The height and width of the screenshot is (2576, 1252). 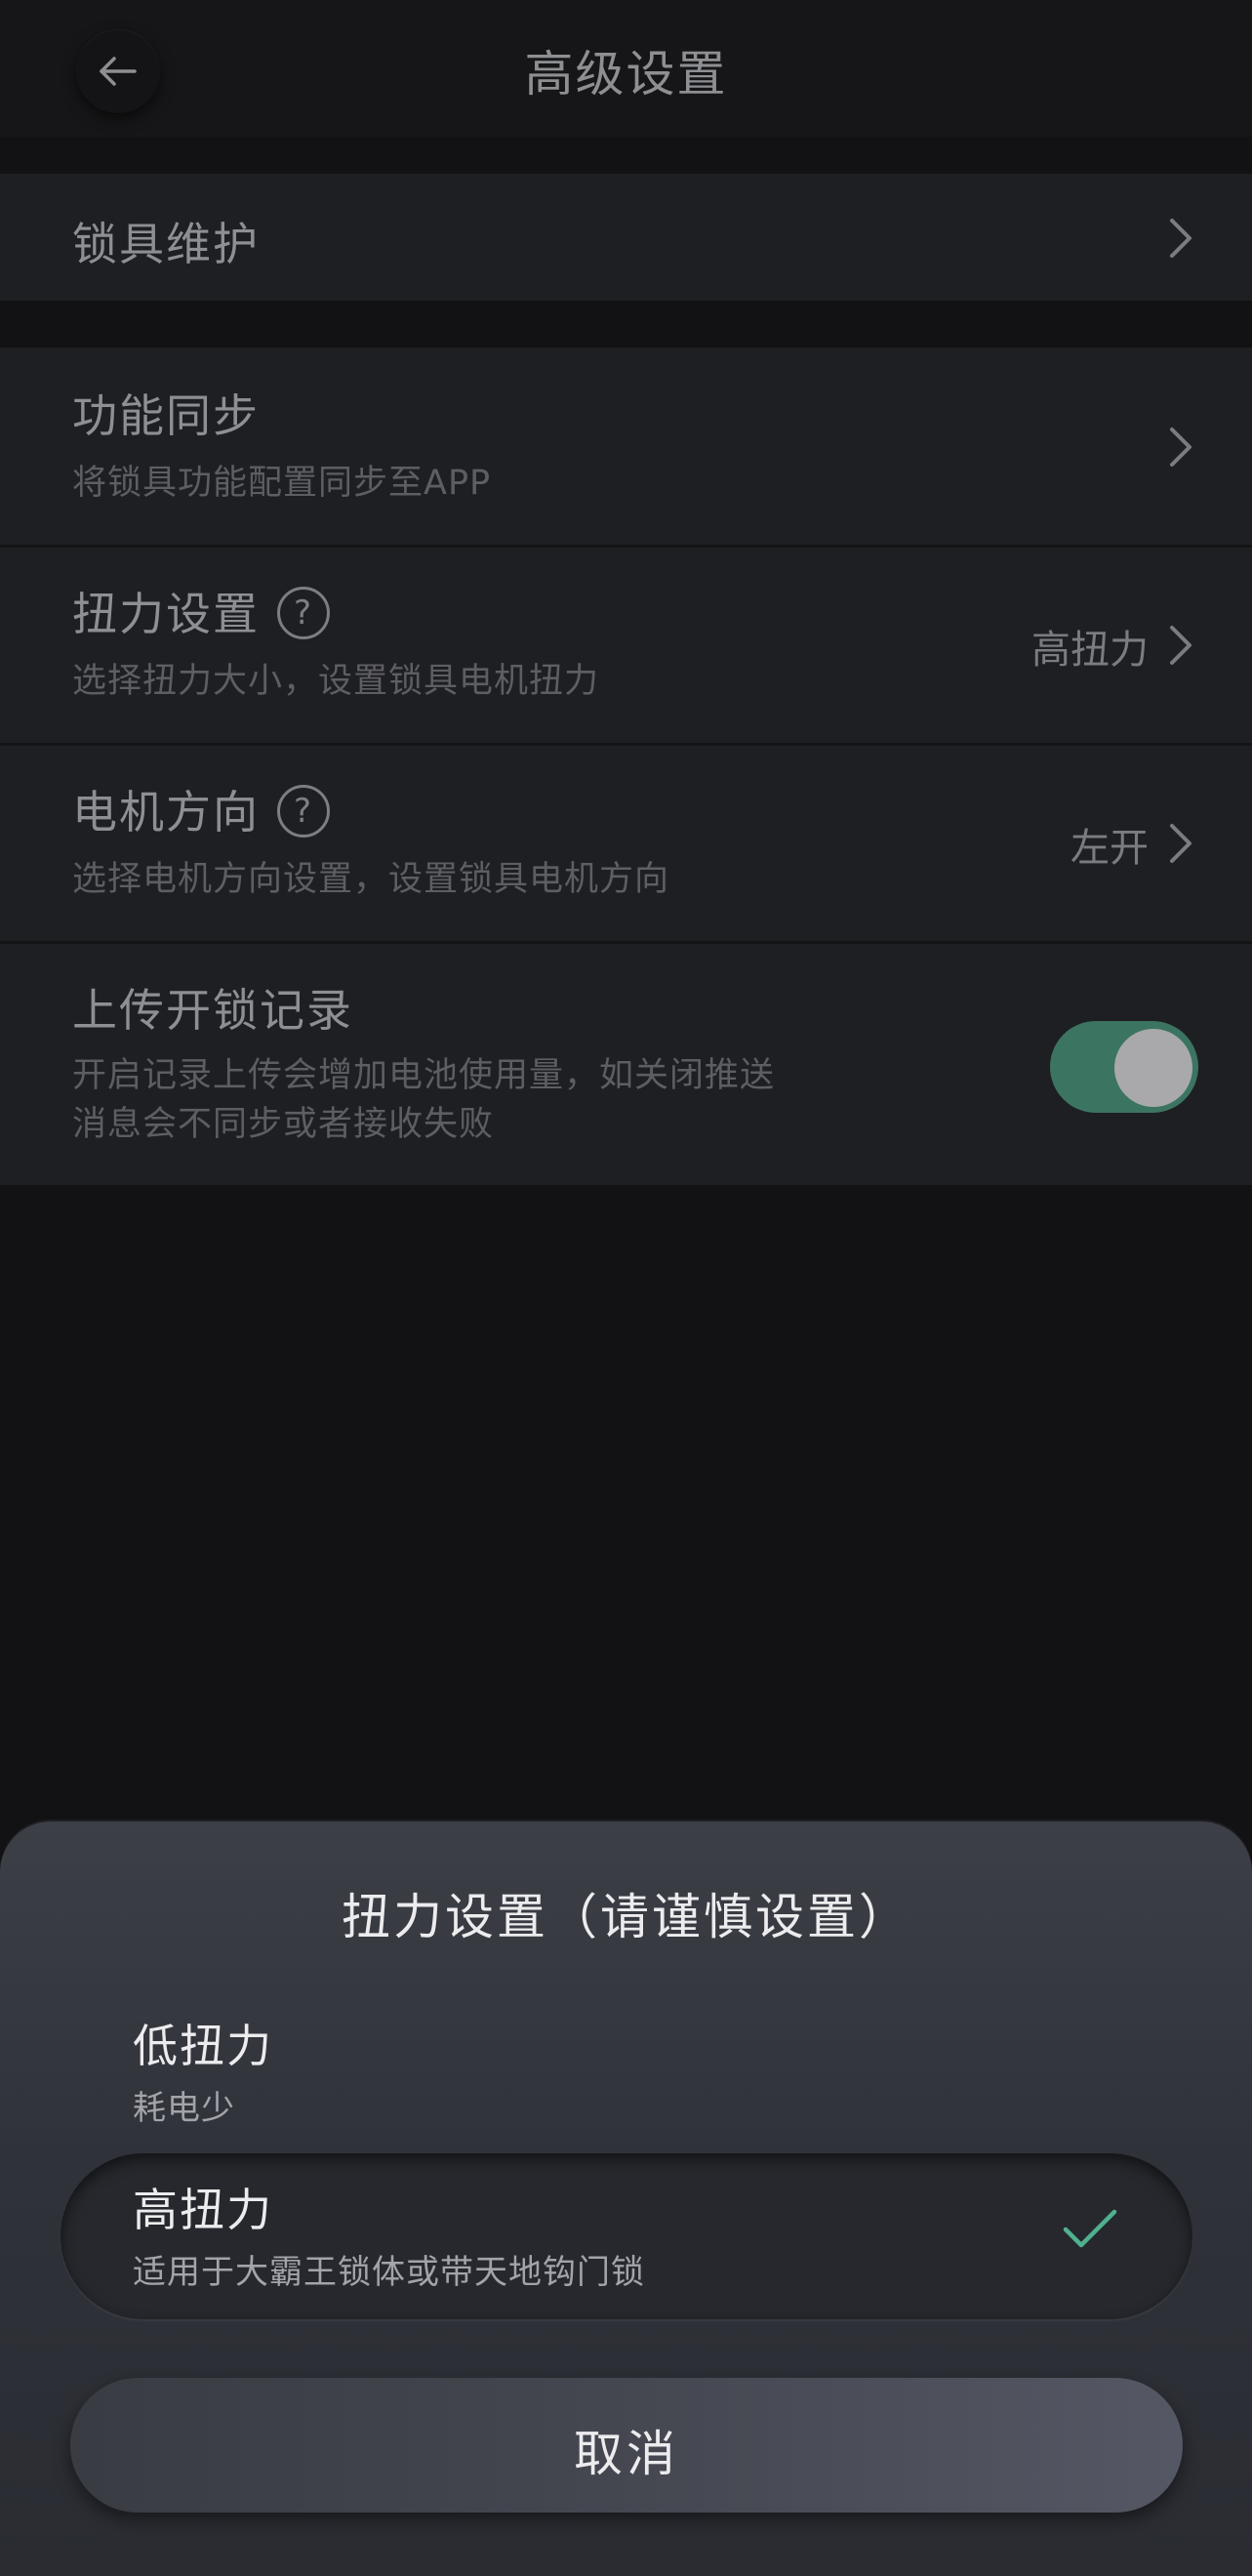 I want to click on motor-direction-row: 电机方向? 选择电机方向设置，设置锁具电机方向 左开, so click(x=626, y=843).